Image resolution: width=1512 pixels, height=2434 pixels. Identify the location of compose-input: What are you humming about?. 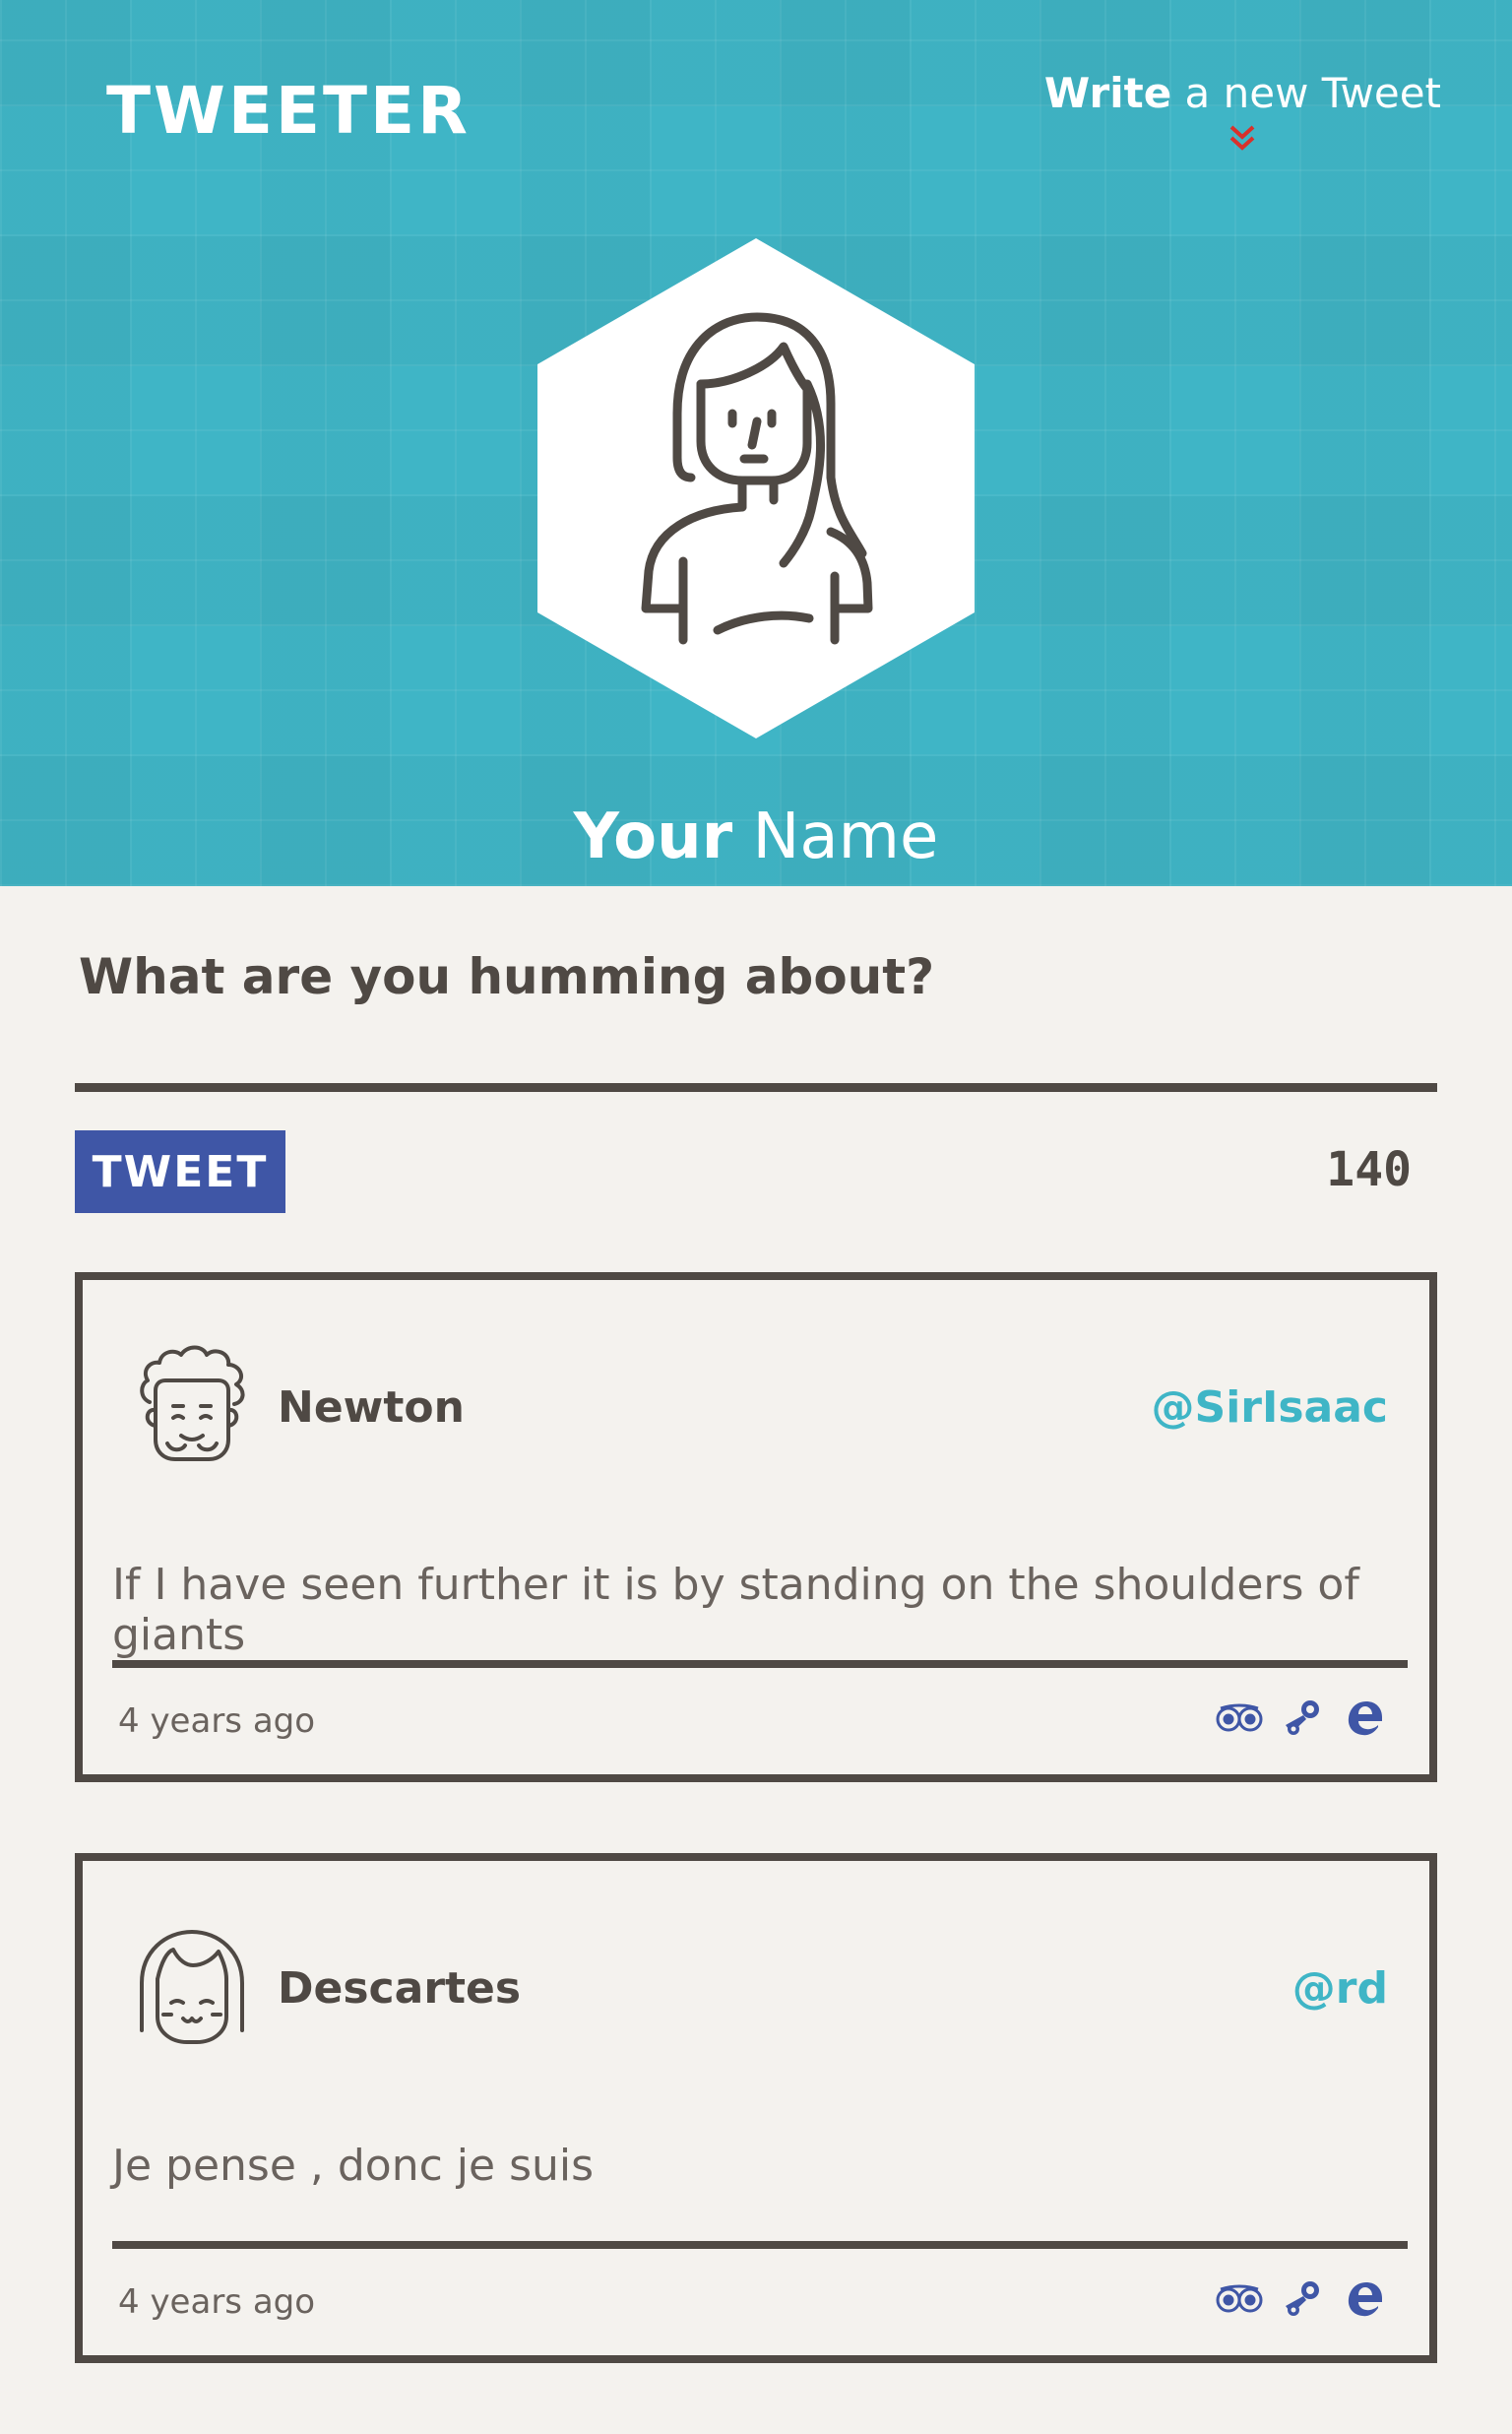
(506, 976).